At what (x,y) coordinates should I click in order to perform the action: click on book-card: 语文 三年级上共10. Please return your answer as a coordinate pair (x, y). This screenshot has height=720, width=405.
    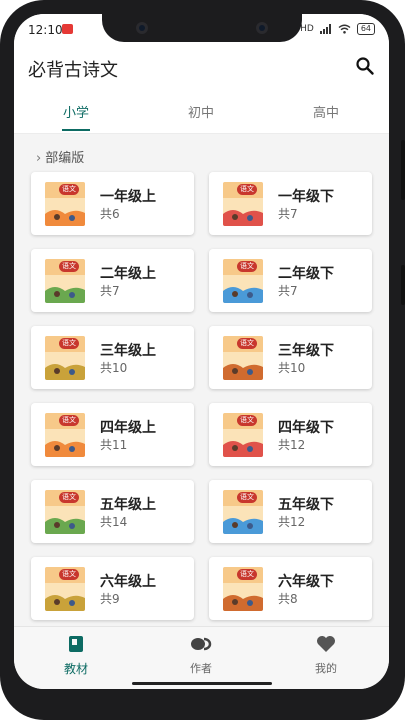
    Looking at the image, I should click on (112, 357).